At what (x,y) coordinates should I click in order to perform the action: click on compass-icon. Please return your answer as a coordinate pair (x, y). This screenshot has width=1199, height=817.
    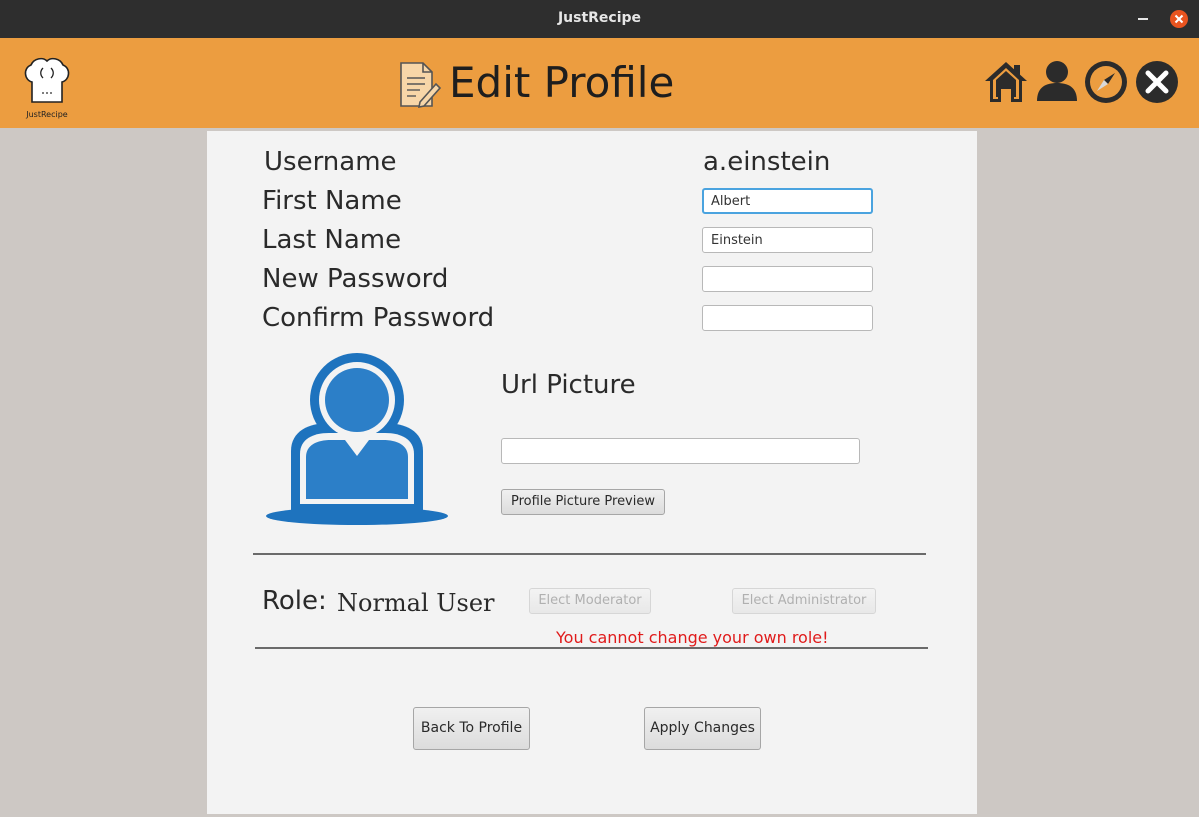
    Looking at the image, I should click on (1106, 82).